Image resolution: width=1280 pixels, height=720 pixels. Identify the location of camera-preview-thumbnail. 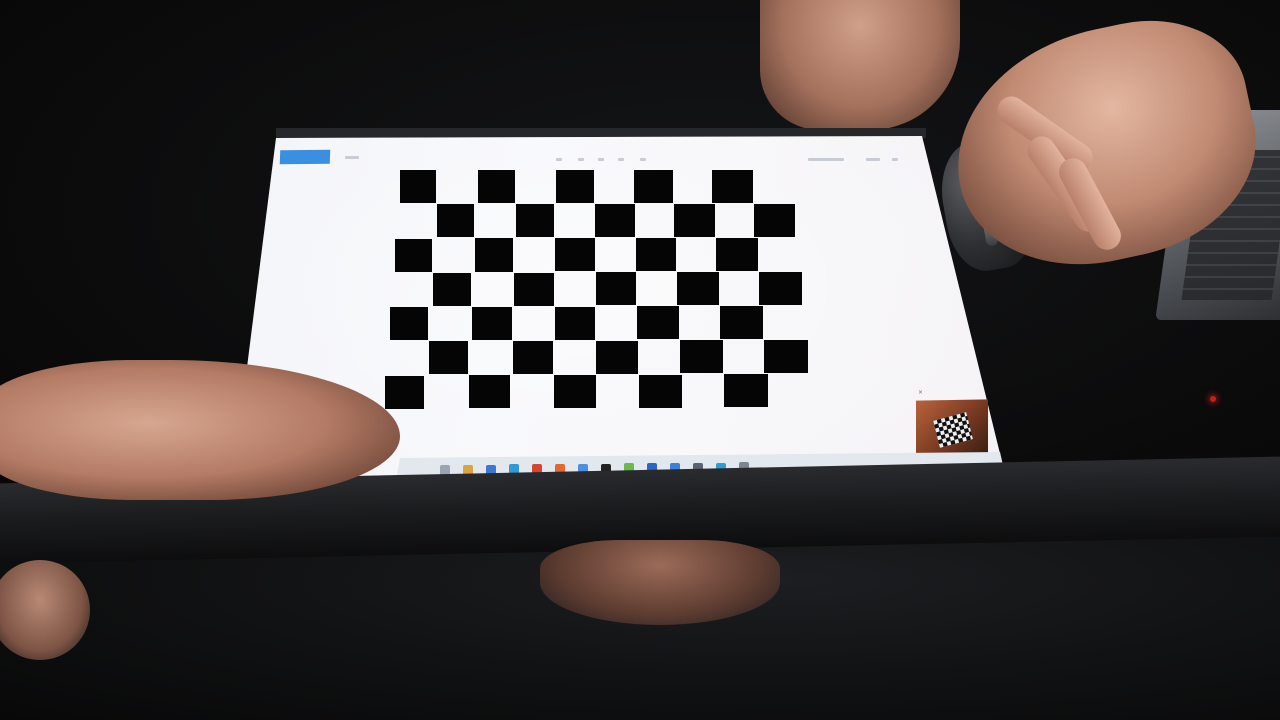
(952, 427).